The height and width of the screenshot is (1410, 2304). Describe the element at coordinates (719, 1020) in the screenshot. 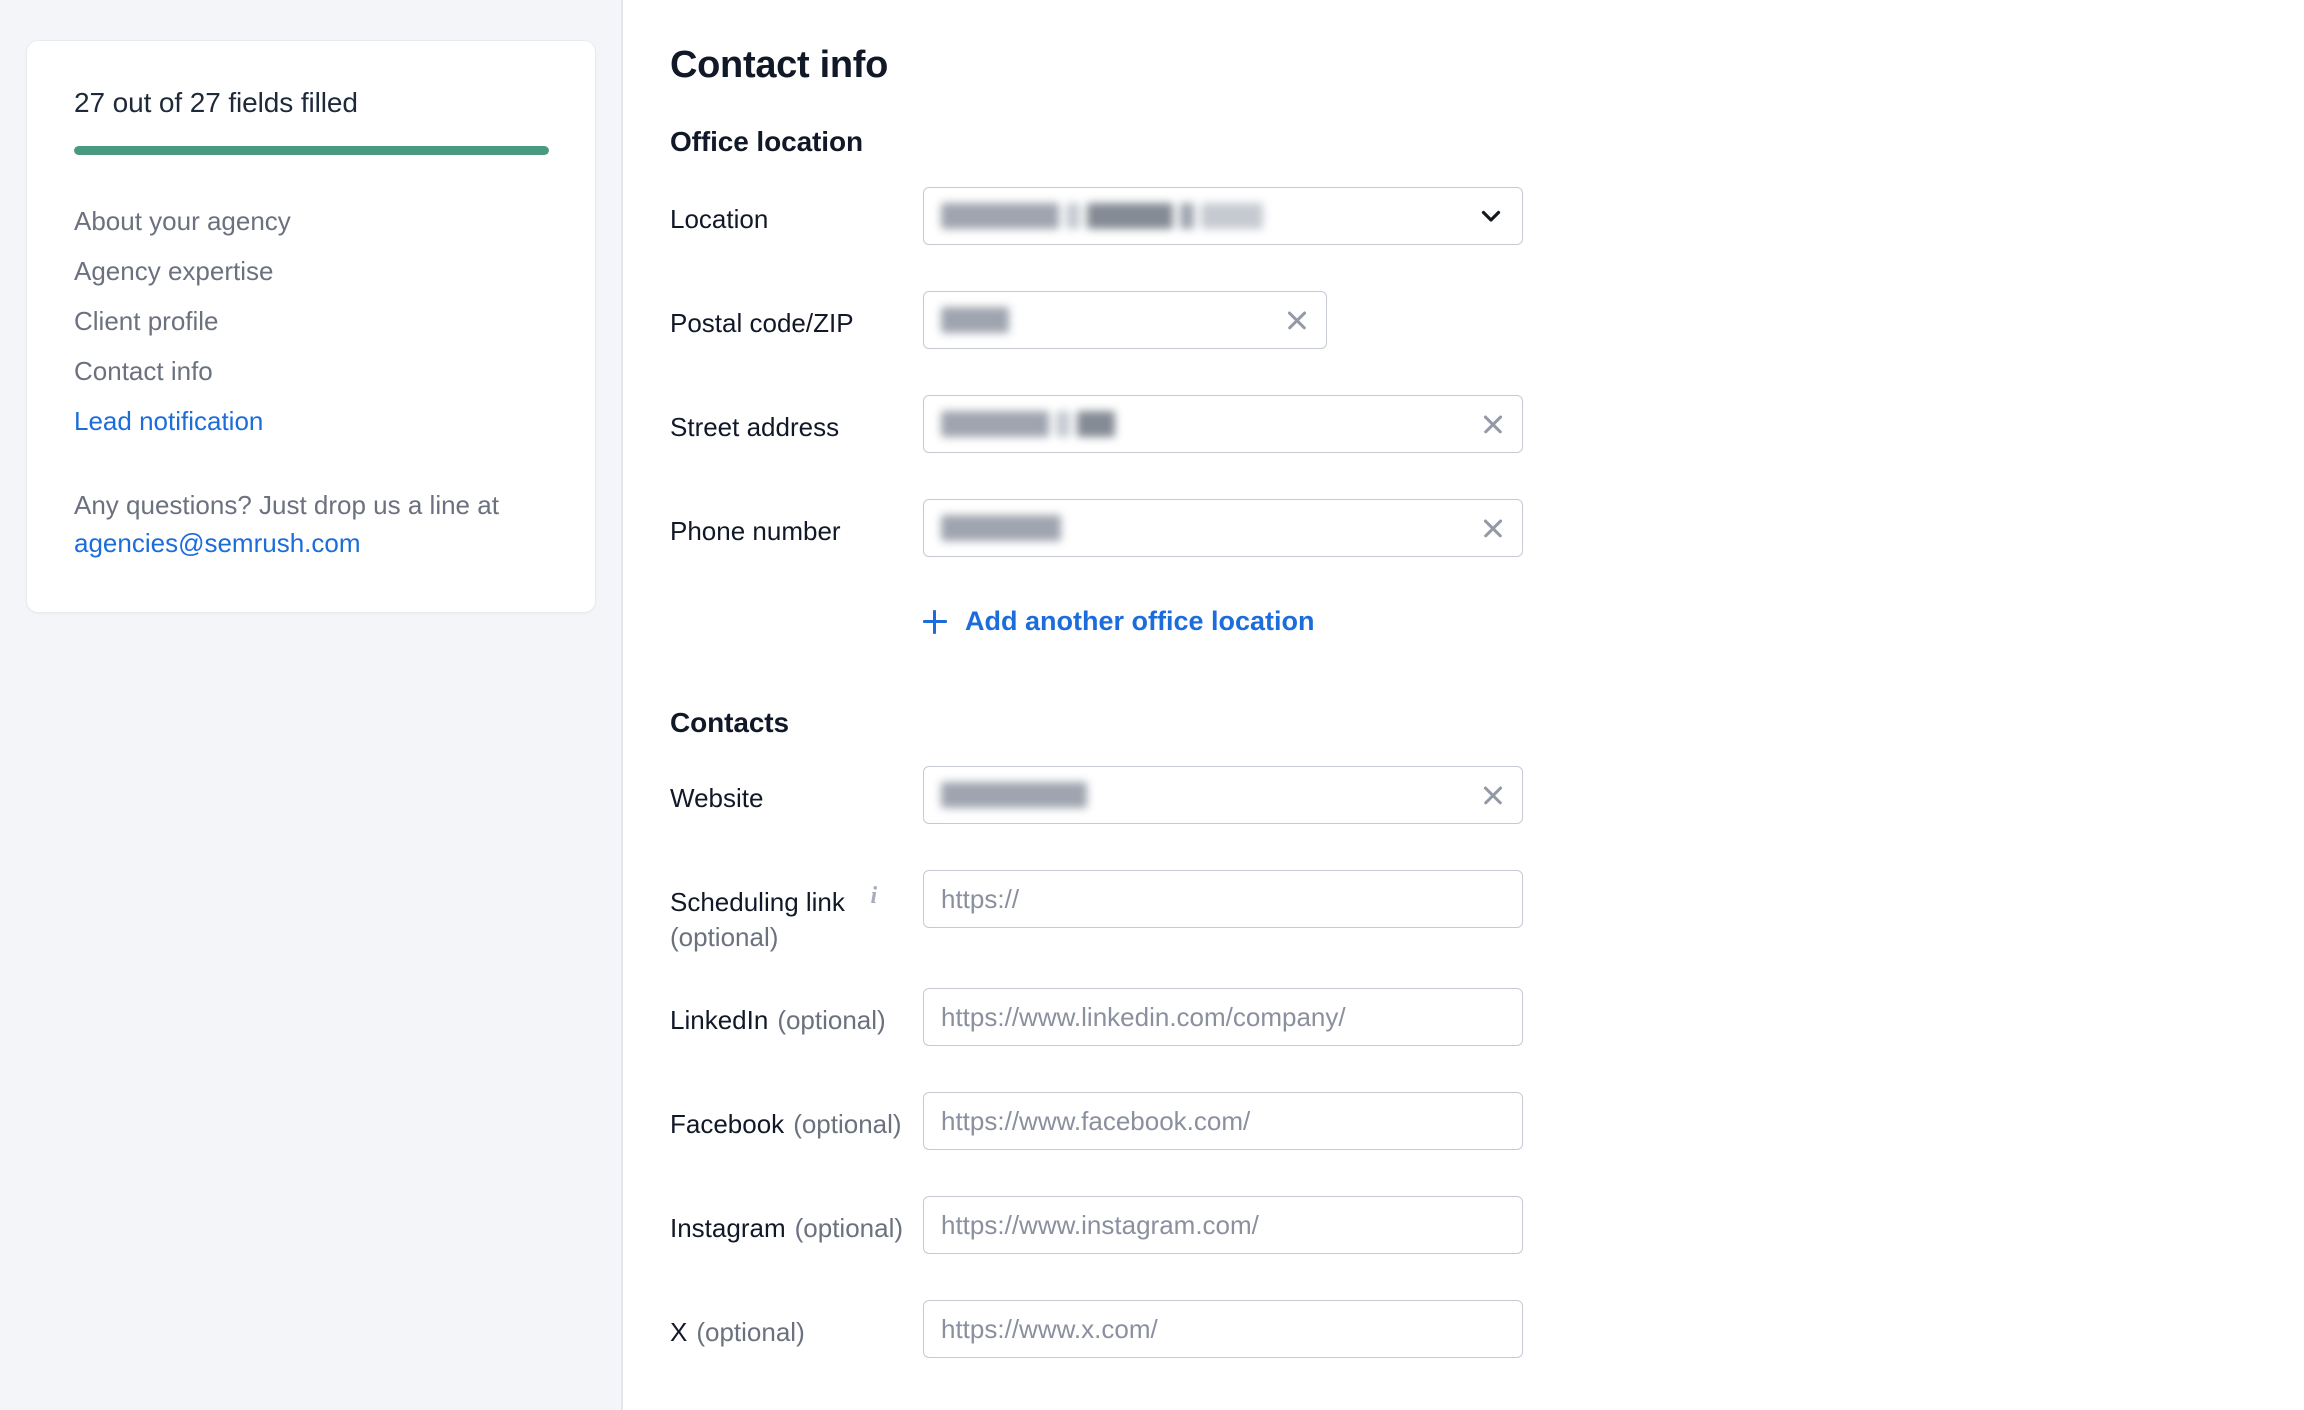

I see `field-label-text: LinkedIn` at that location.